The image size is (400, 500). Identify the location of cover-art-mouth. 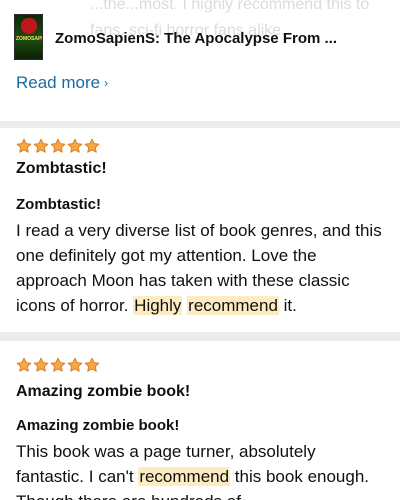
(29, 26).